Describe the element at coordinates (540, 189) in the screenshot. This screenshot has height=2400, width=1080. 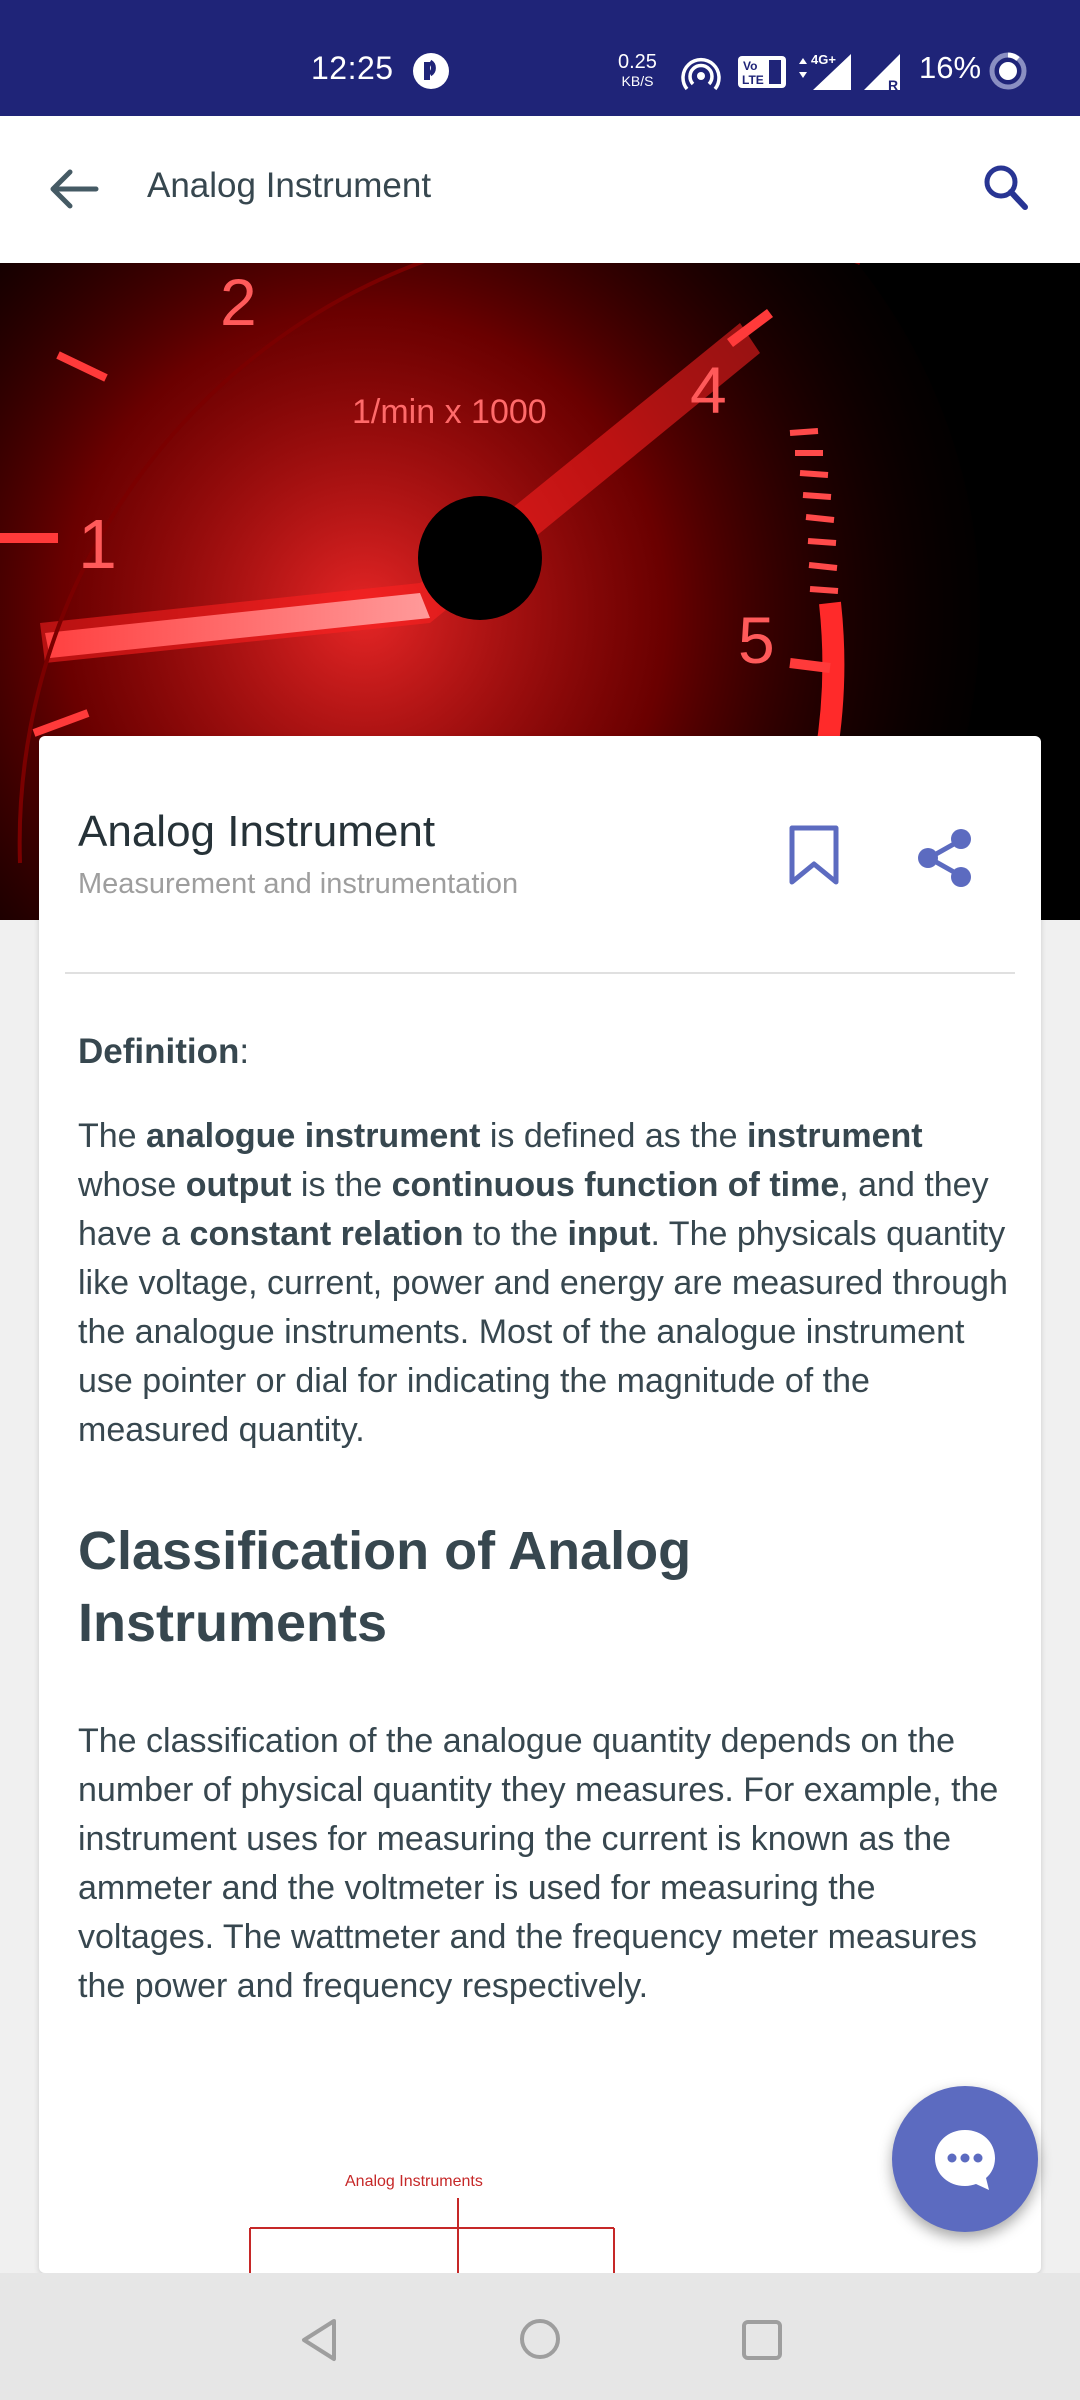
I see `app-bar: Analog Instrument` at that location.